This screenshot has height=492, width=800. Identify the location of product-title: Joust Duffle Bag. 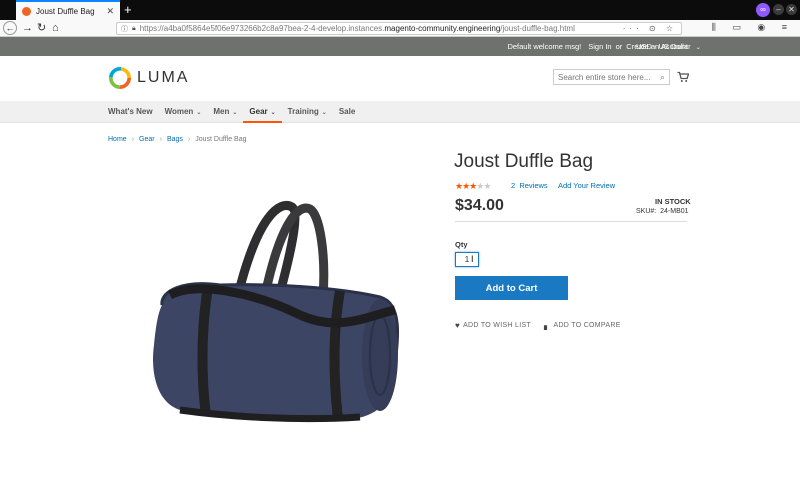
(524, 161).